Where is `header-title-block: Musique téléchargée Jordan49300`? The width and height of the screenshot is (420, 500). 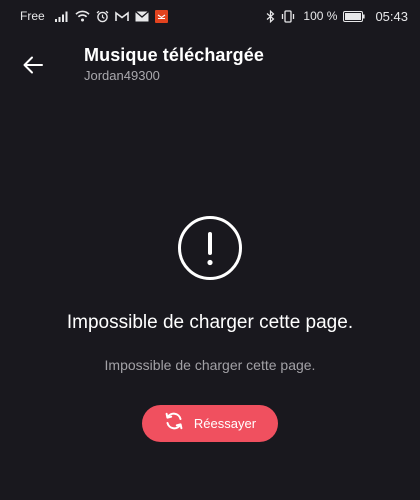 header-title-block: Musique téléchargée Jordan49300 is located at coordinates (174, 64).